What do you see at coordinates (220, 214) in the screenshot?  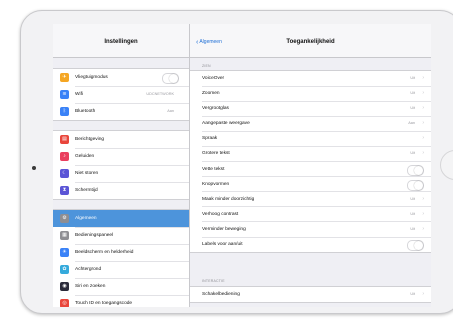 I see `setting-label: Verhoog contrast` at bounding box center [220, 214].